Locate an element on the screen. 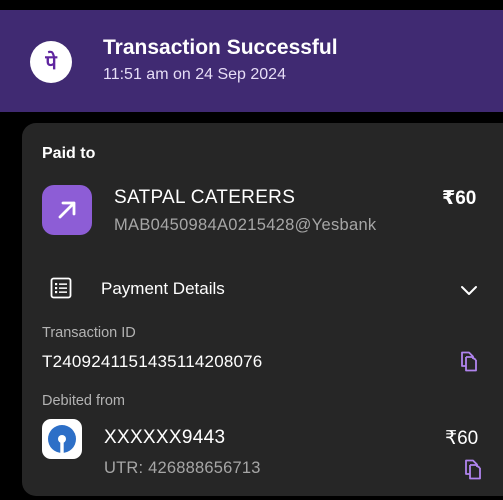  header-timestamp: 11:51 am on 24 Sep 2024 is located at coordinates (194, 74).